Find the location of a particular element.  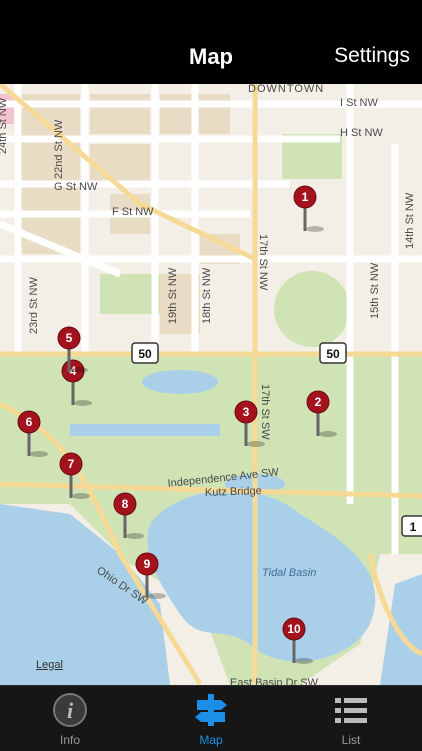

svg-text: 1 is located at coordinates (413, 527).